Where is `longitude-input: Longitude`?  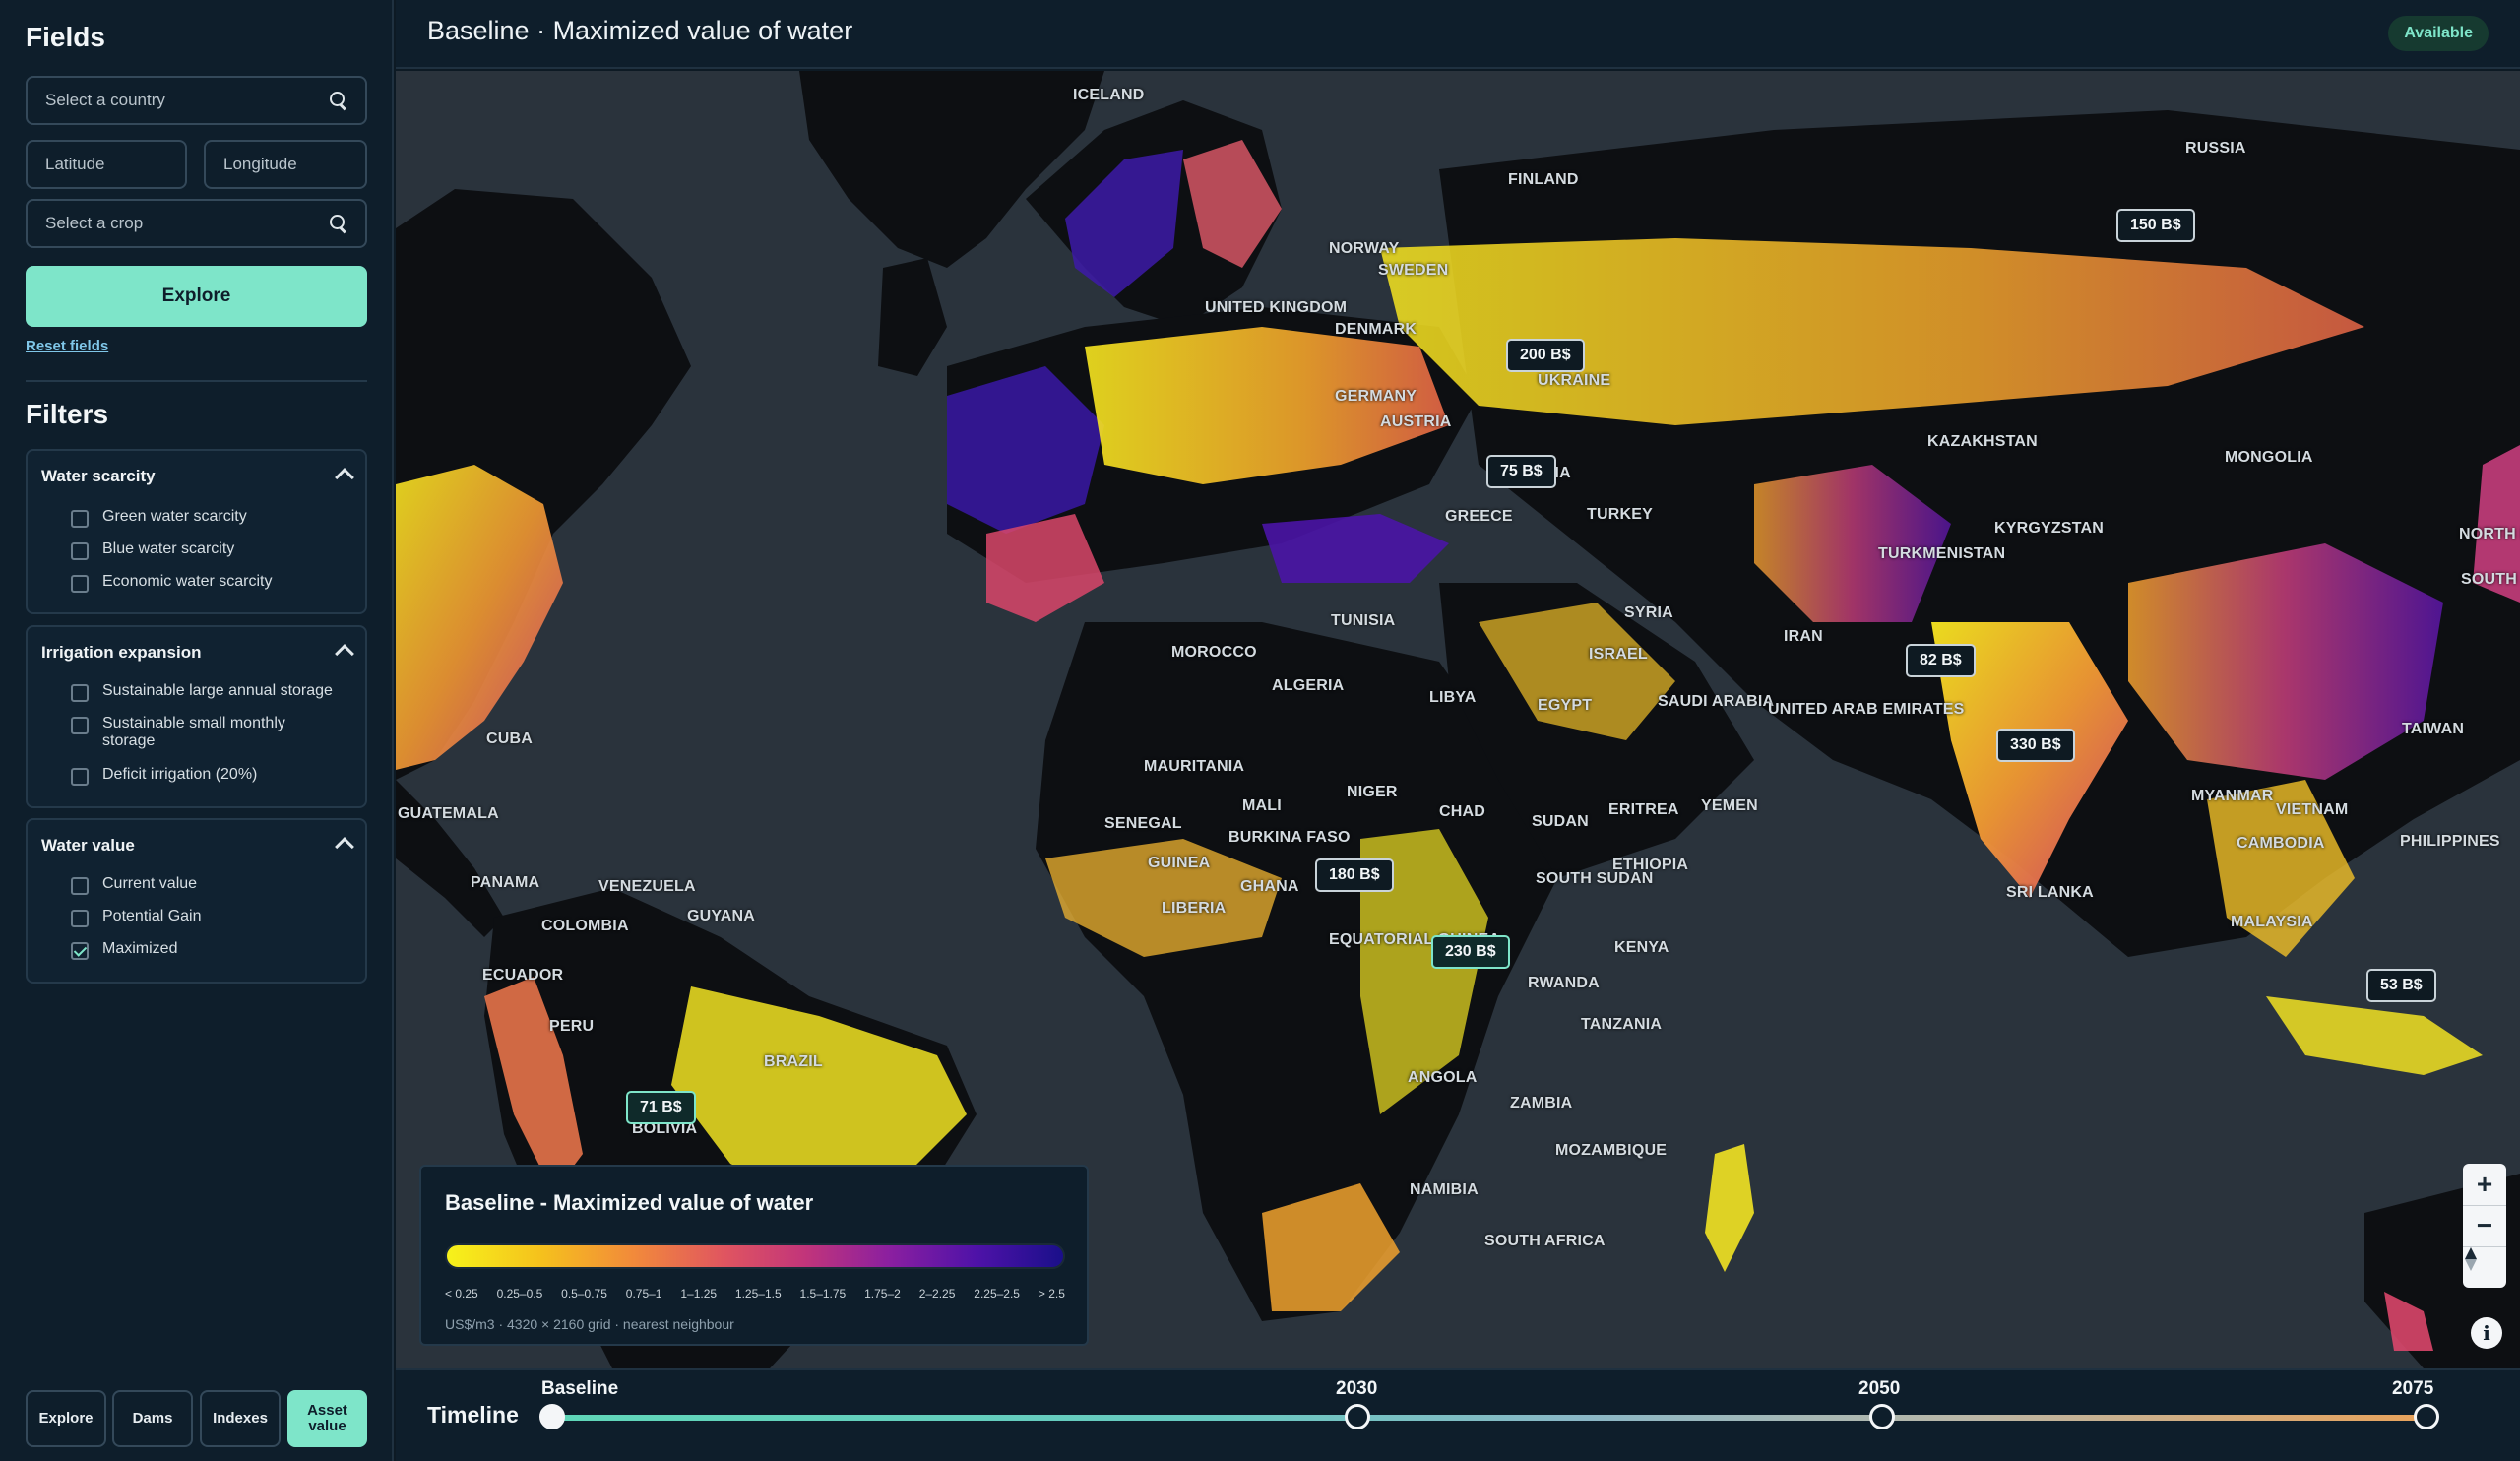 longitude-input: Longitude is located at coordinates (285, 164).